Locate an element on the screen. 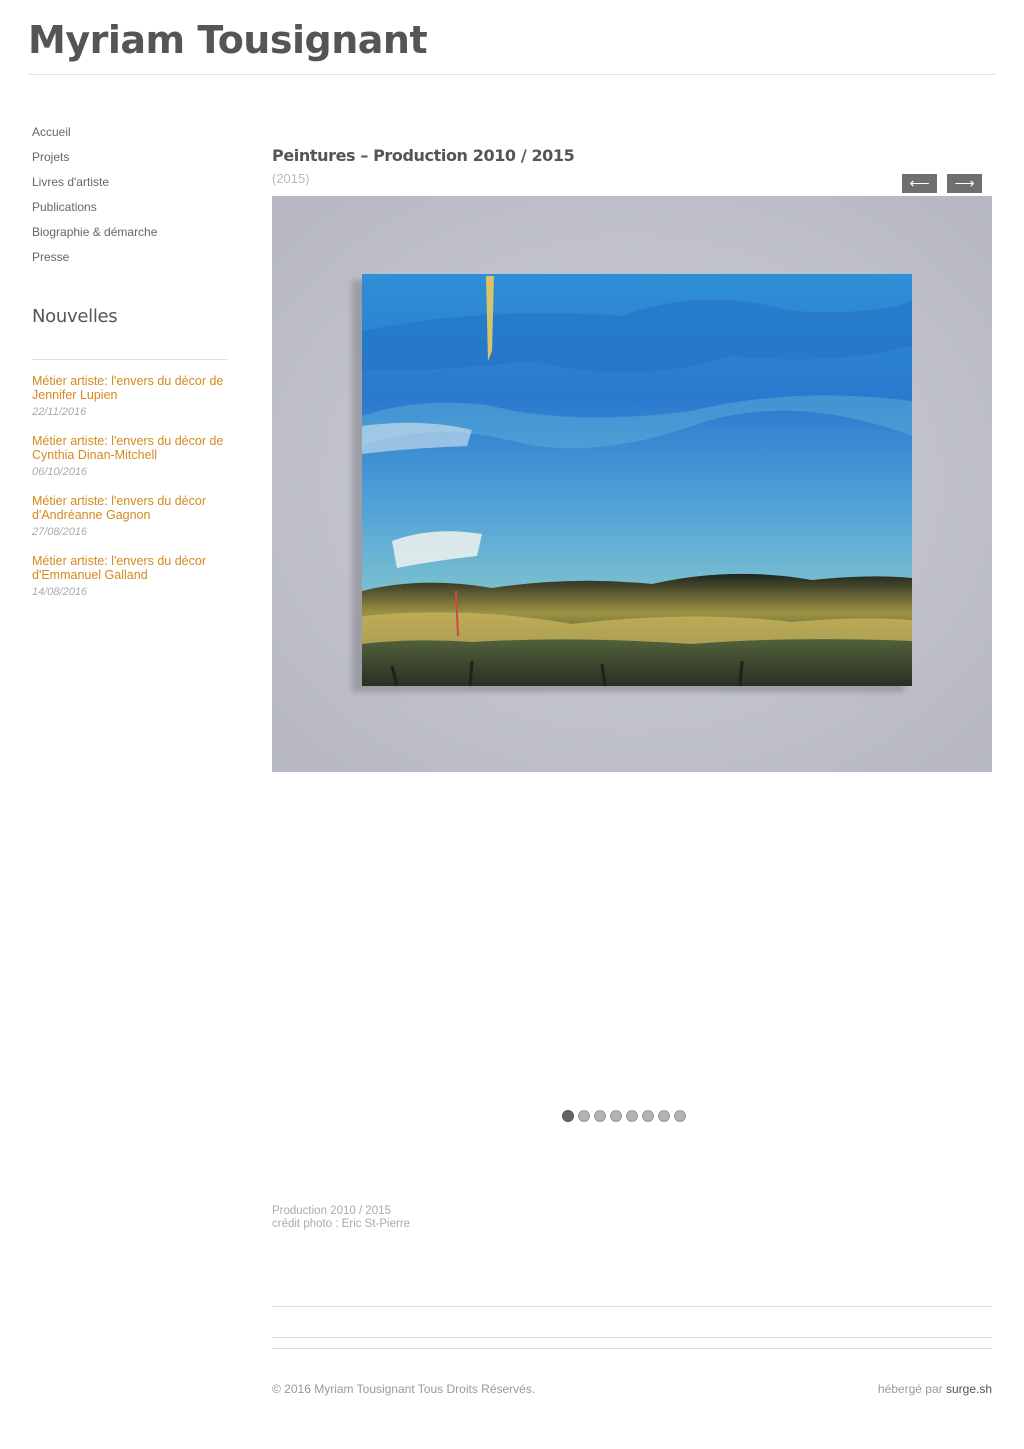 The width and height of the screenshot is (1024, 1449). site-title: Myriam Tousignant is located at coordinates (228, 40).